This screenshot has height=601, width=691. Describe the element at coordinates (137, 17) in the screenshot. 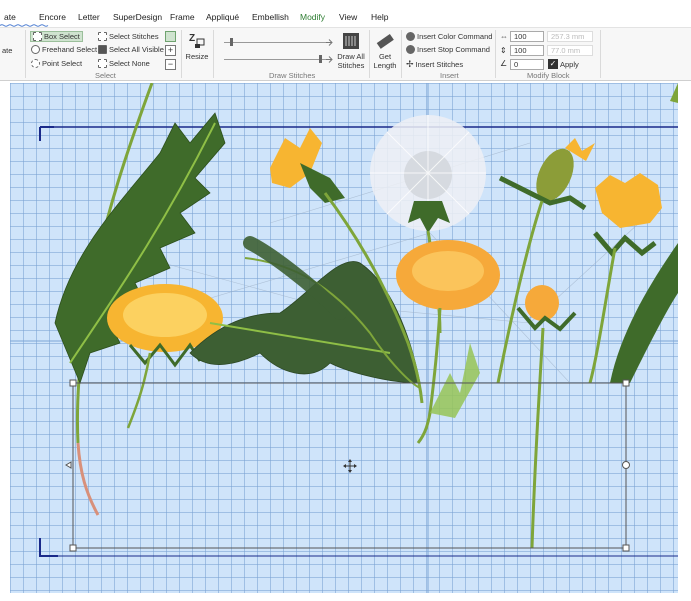

I see `tab-superdesign: SuperDesign` at that location.